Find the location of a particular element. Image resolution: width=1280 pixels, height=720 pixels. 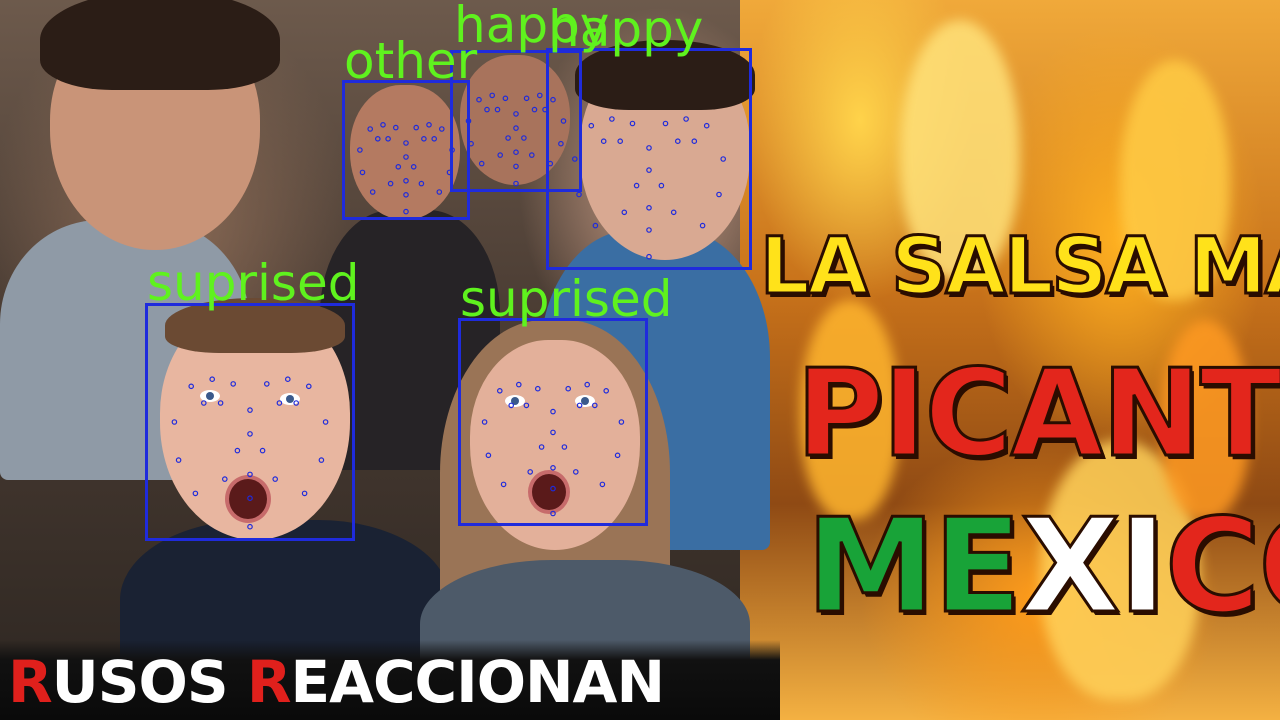

title-line-2: PICANTE is located at coordinates (1037, 415).